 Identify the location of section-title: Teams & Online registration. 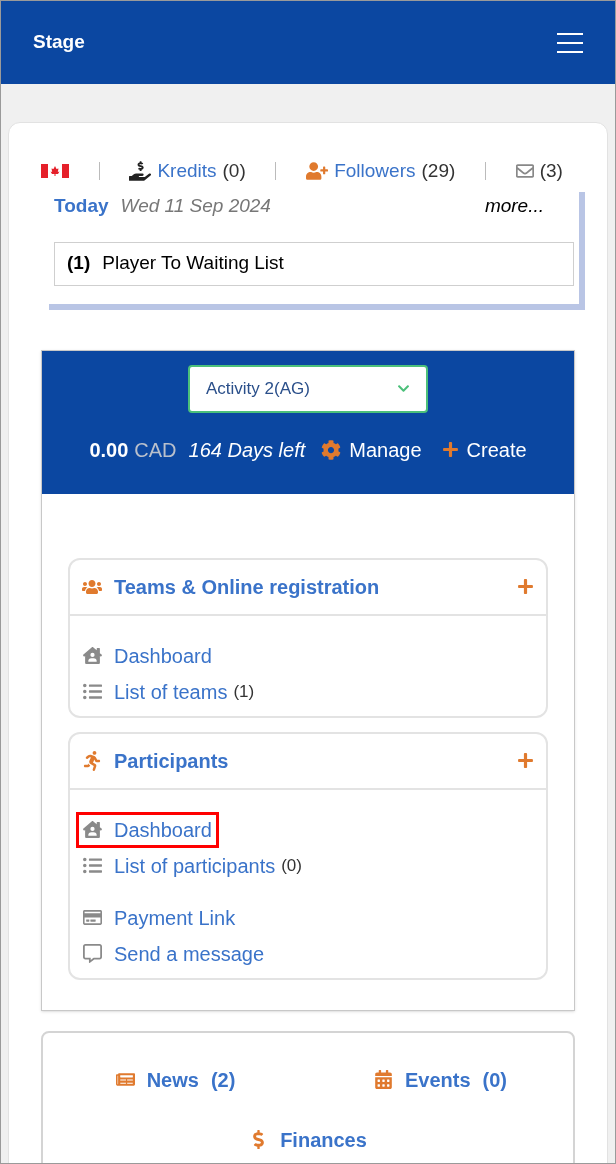
(247, 587).